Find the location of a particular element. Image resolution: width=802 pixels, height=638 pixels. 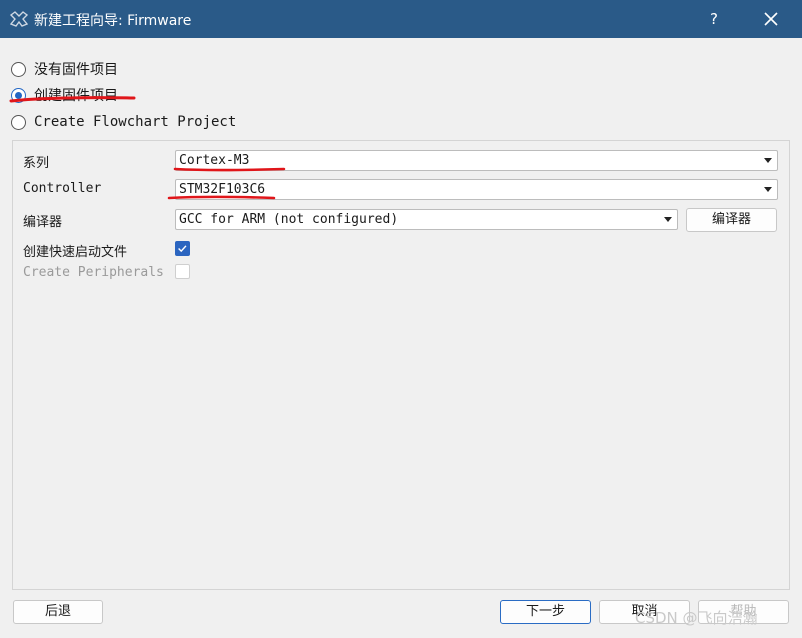

window-title: 新建工程向导: Firmware is located at coordinates (113, 21).